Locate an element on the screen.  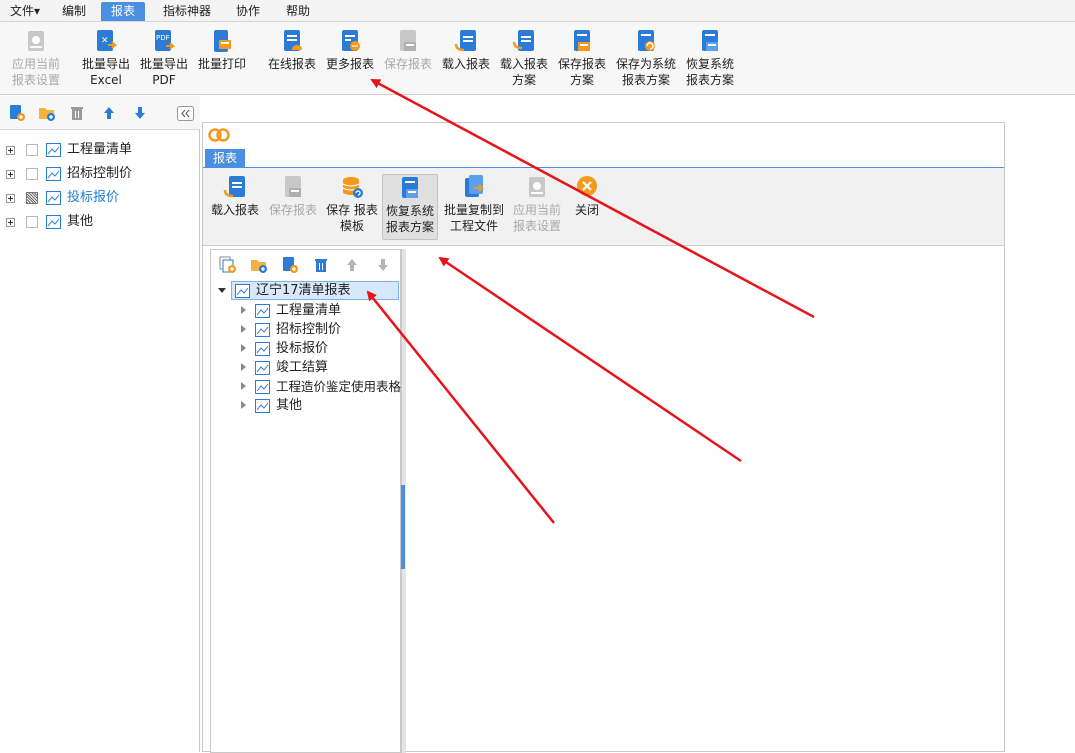
collapse-panel-icon is located at coordinates (185, 113).